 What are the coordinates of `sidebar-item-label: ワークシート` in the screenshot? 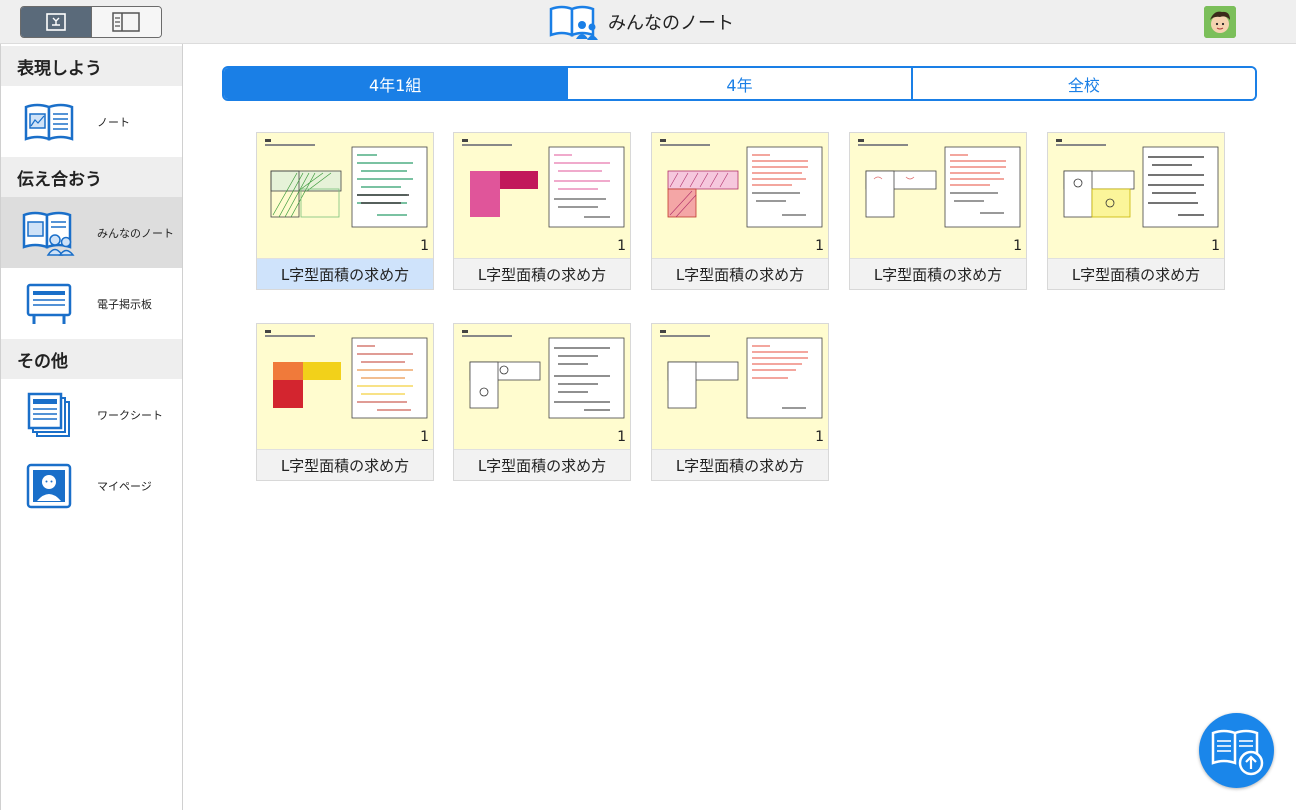 It's located at (130, 415).